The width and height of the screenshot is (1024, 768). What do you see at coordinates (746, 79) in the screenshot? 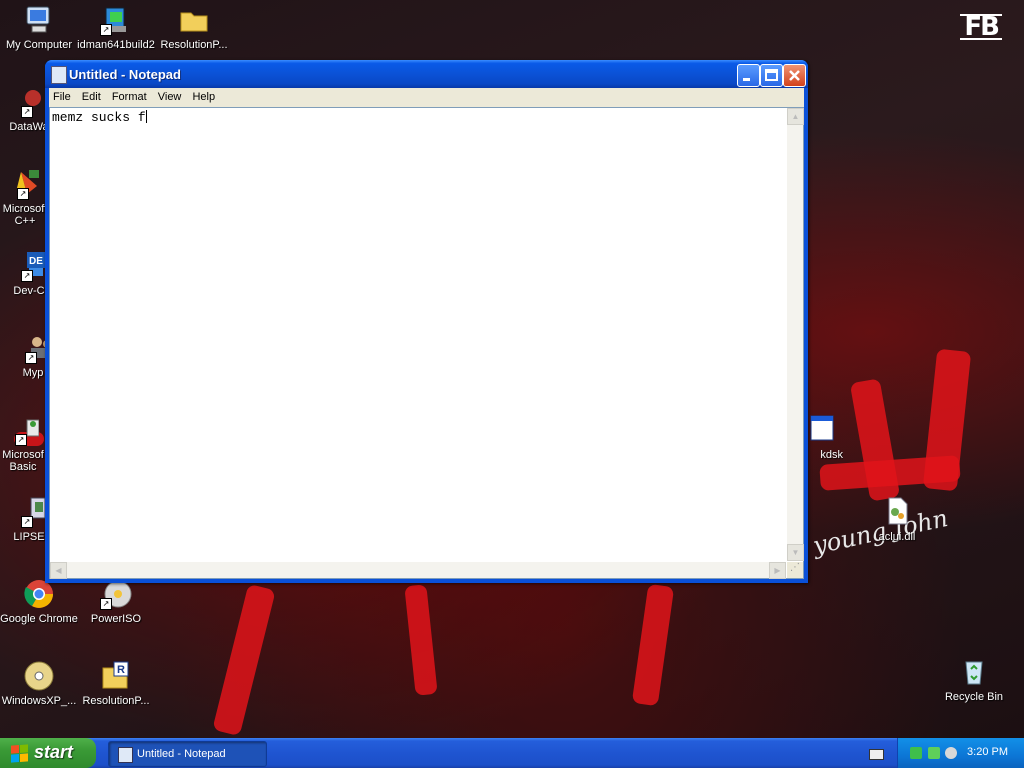
I see `minimize-icon` at bounding box center [746, 79].